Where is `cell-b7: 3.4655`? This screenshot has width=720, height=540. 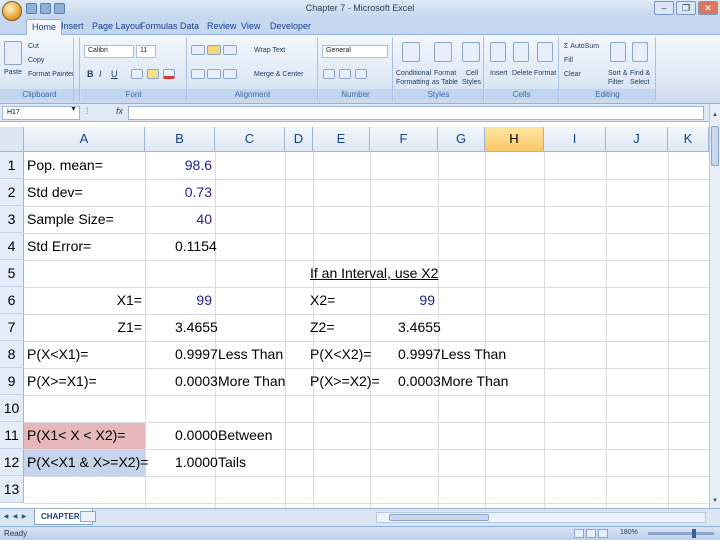
cell-b7: 3.4655 is located at coordinates (196, 327).